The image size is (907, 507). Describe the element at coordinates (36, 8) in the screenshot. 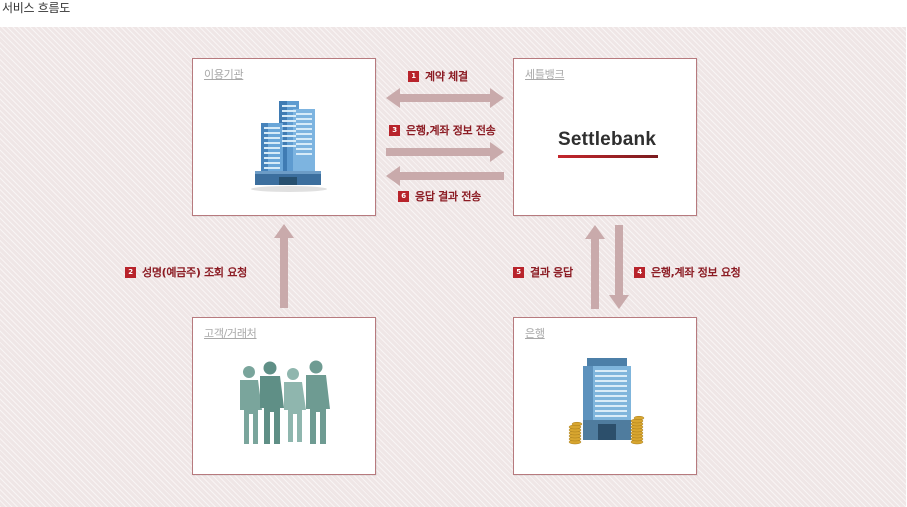

I see `page-title: 서비스 흐름도` at that location.